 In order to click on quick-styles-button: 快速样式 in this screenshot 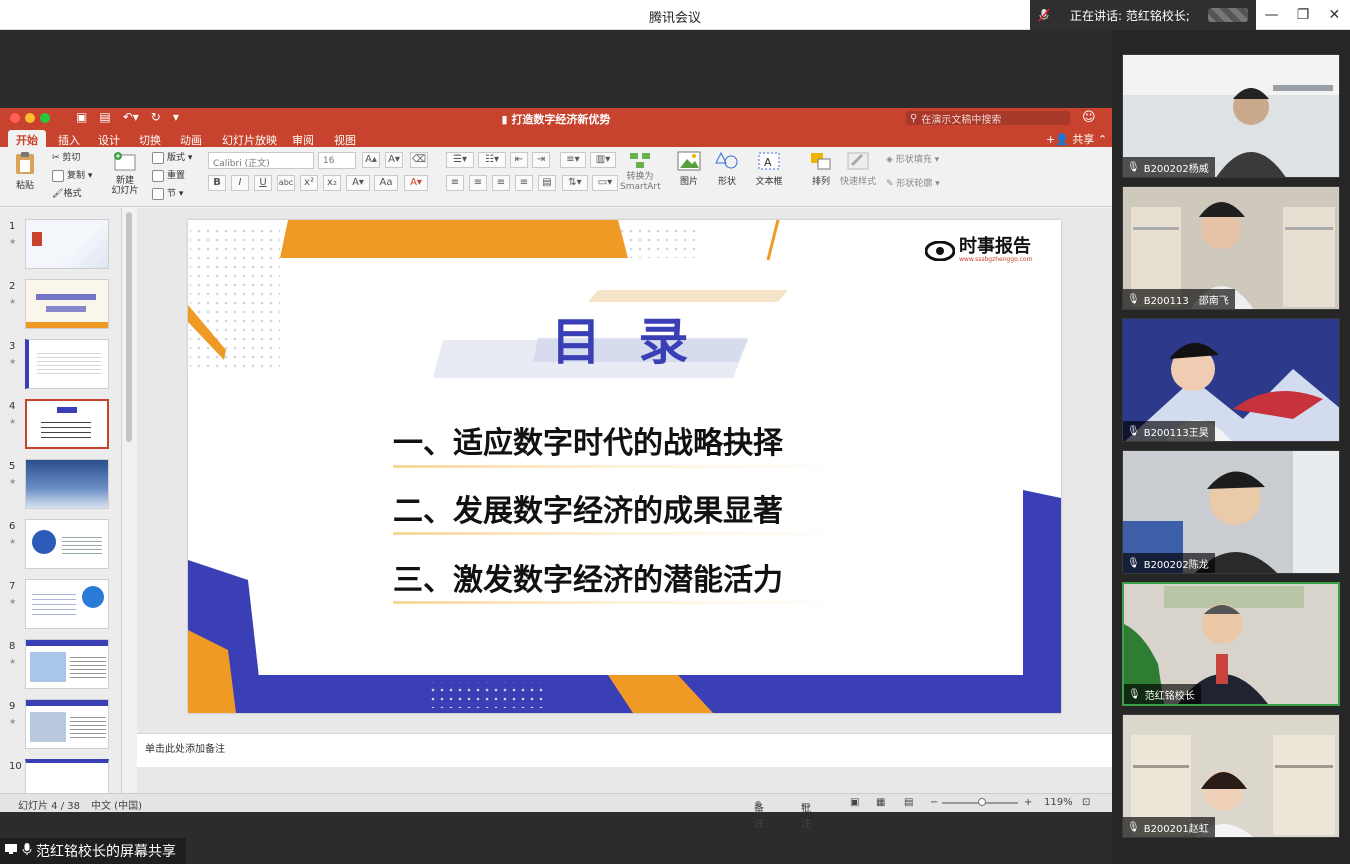, I will do `click(858, 169)`.